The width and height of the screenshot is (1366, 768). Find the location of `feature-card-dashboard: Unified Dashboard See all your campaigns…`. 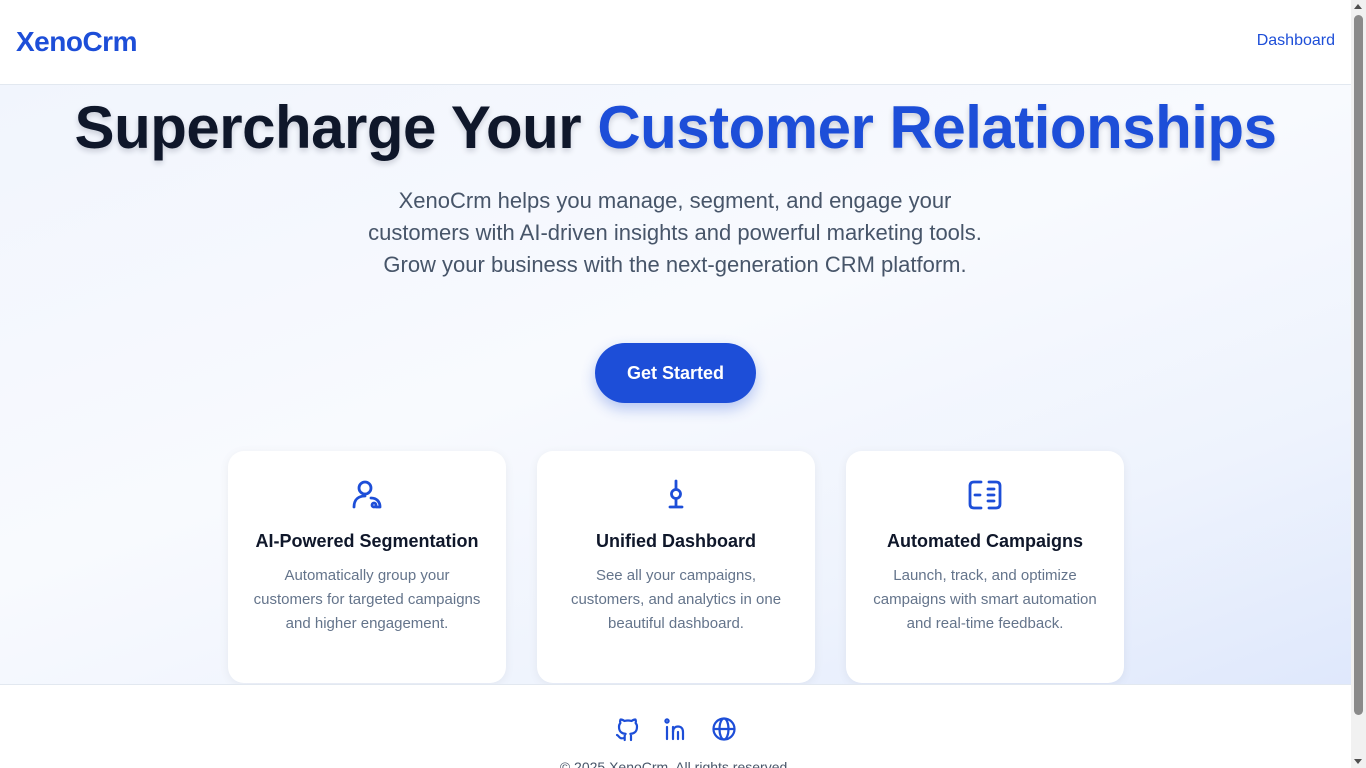

feature-card-dashboard: Unified Dashboard See all your campaigns… is located at coordinates (676, 567).